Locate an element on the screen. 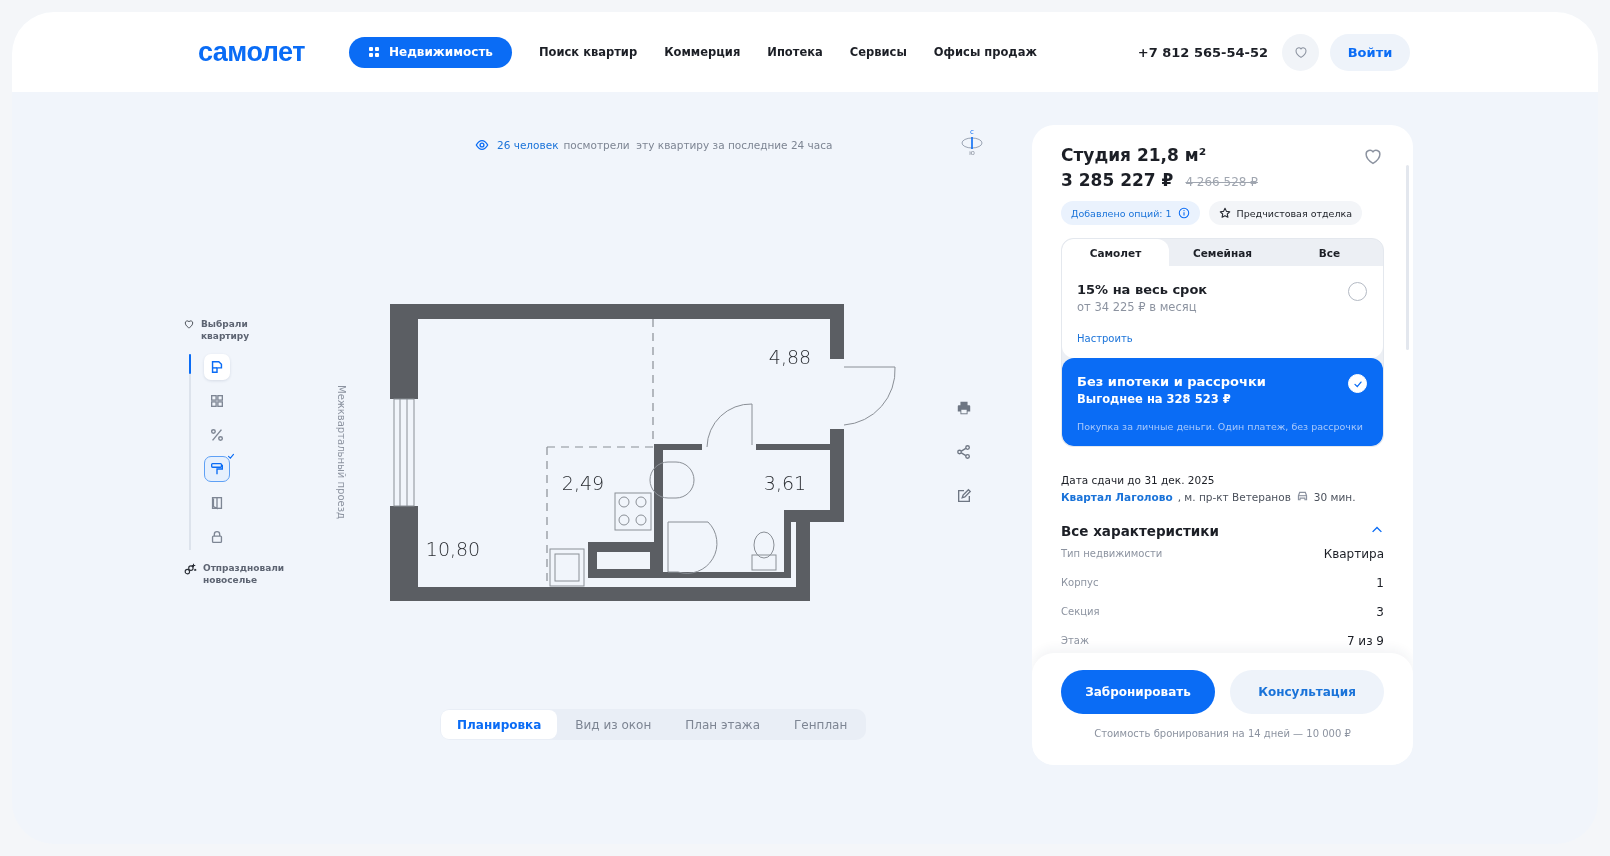 This screenshot has width=1610, height=856. eye-icon is located at coordinates (482, 145).